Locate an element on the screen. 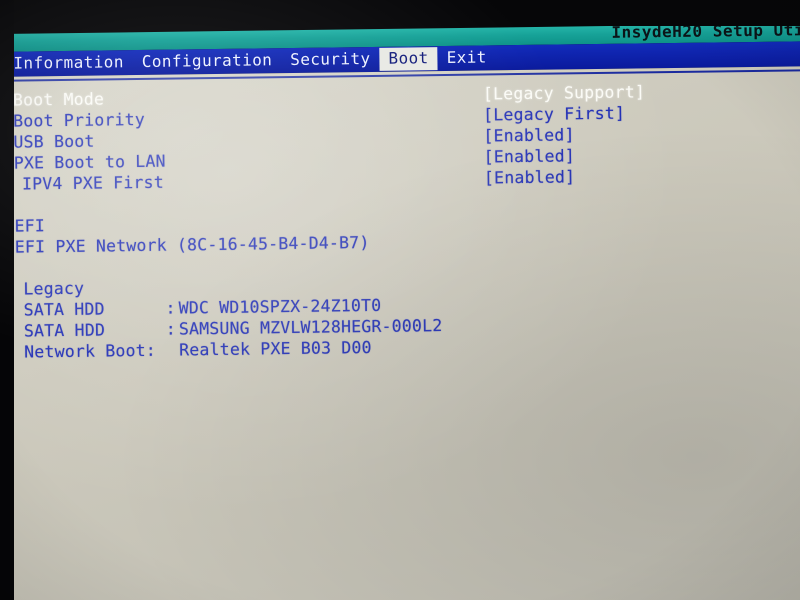 Image resolution: width=800 pixels, height=600 pixels. tab-information: Information is located at coordinates (68, 63).